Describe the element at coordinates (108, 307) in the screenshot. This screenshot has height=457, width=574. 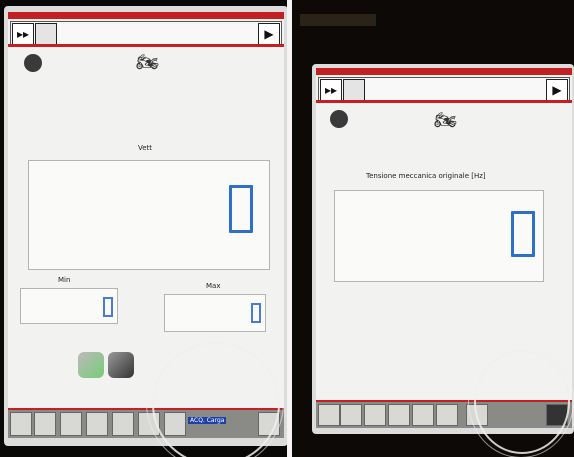
I see `min-digit` at that location.